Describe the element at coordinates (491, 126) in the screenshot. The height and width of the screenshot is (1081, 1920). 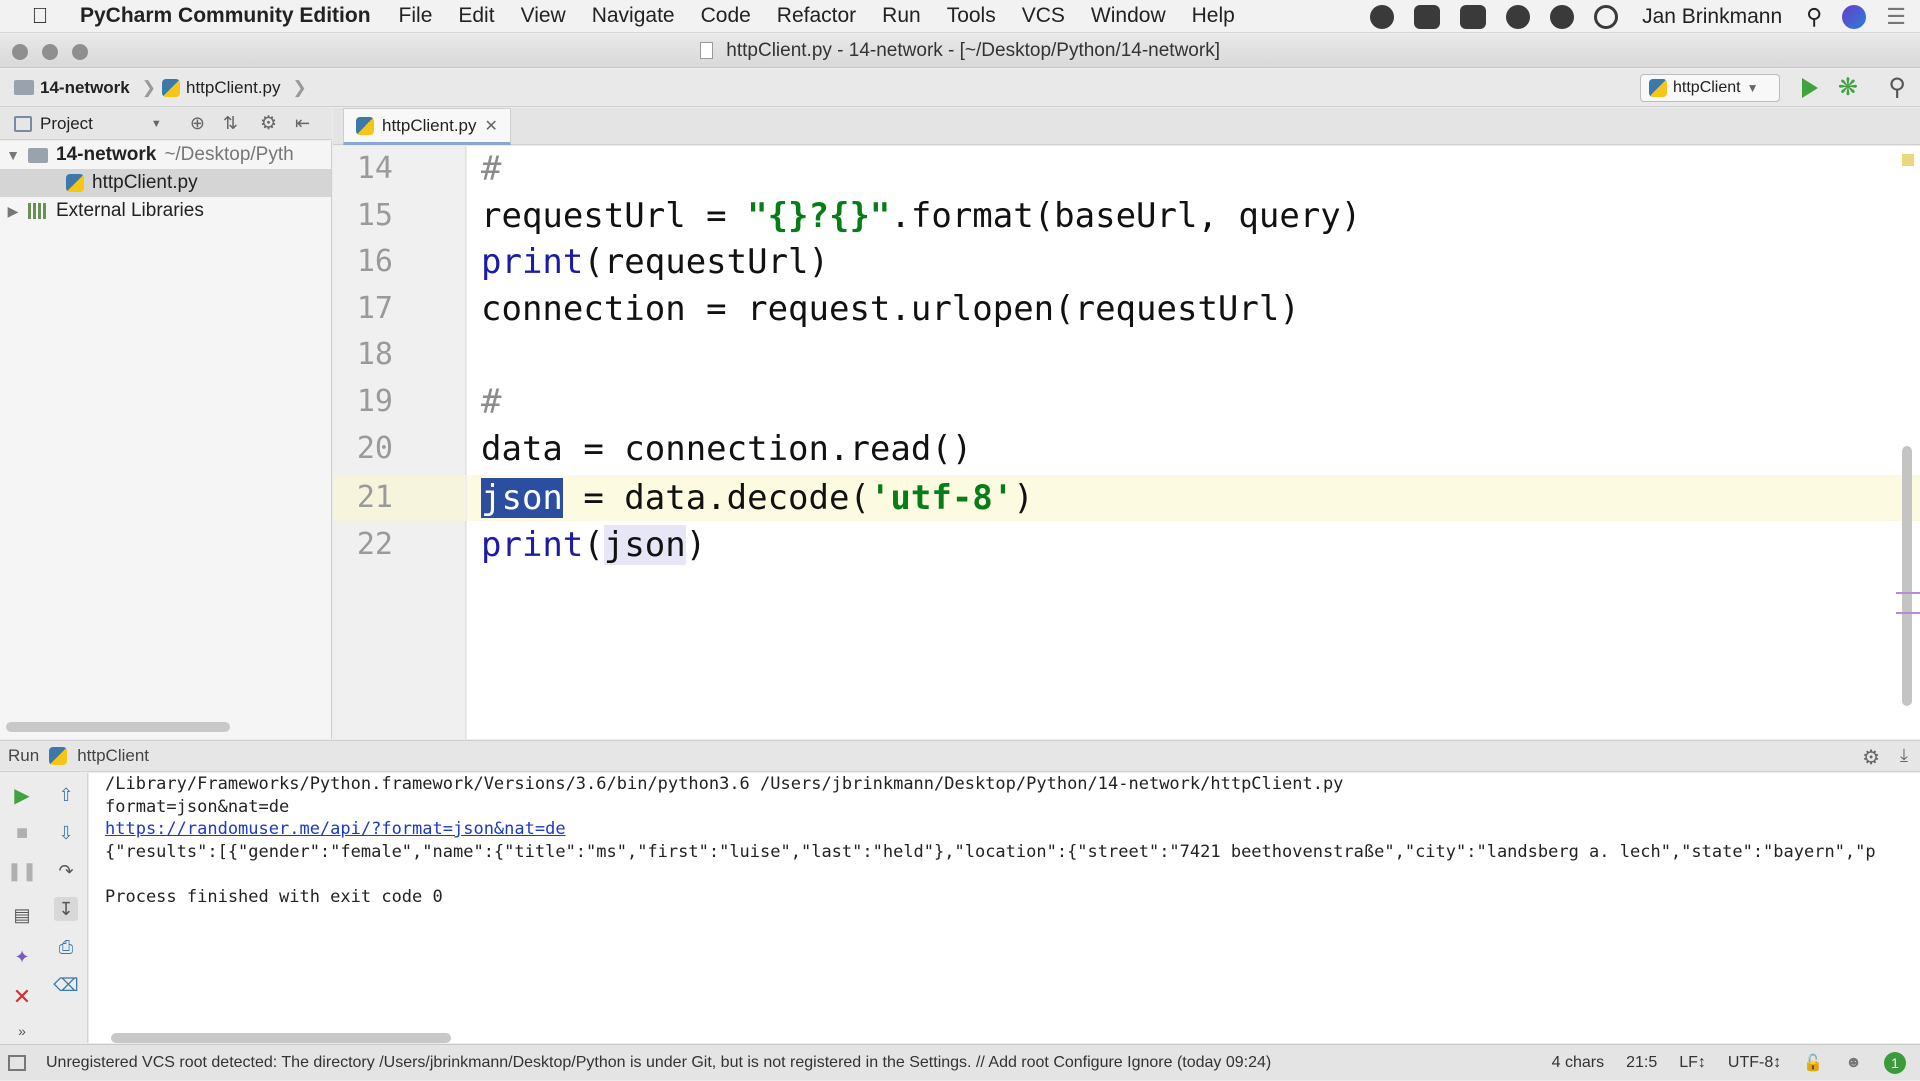
I see `close-icon: ✕` at that location.